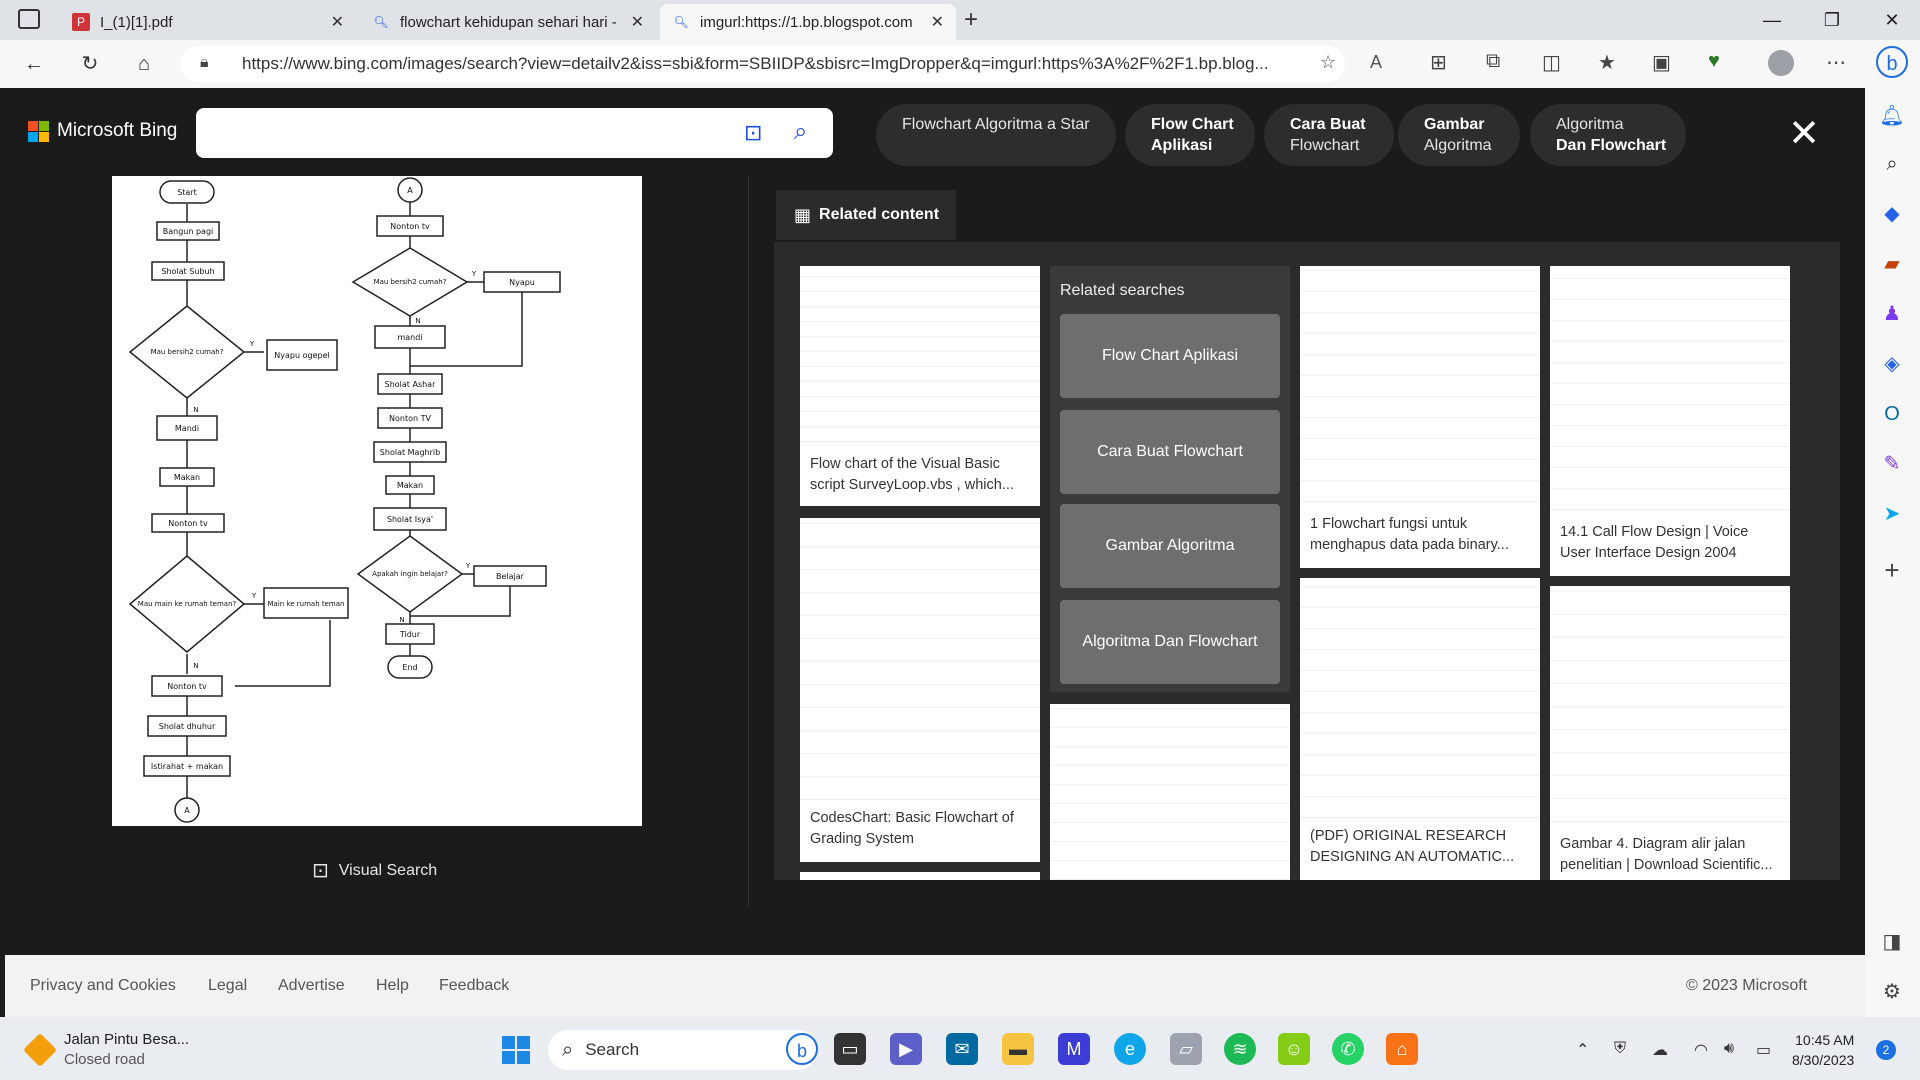 The height and width of the screenshot is (1080, 1920). I want to click on fc-node: Sholat dhuhur, so click(187, 726).